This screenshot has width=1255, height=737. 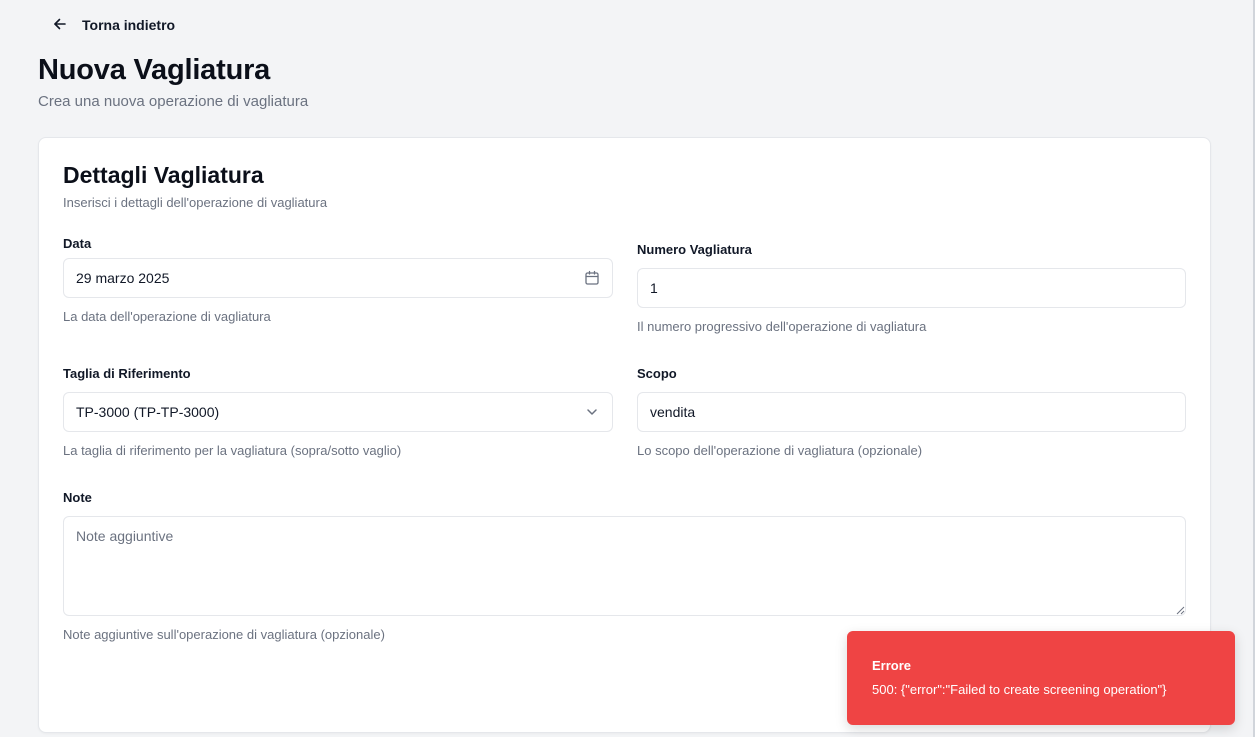 I want to click on date-value: 29 marzo 2025, so click(x=123, y=278).